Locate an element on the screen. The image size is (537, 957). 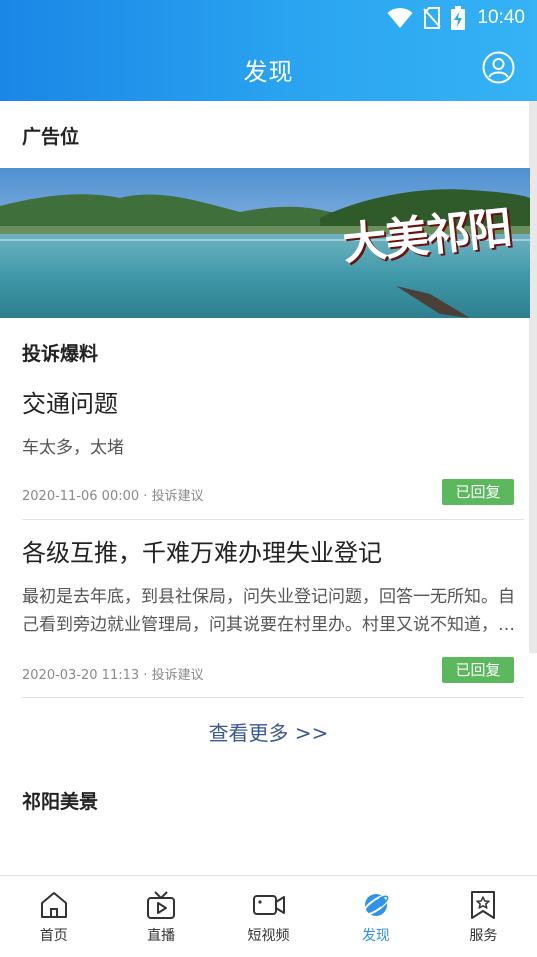
item-title: 各级互推，千难万难办理失业登记 is located at coordinates (202, 553).